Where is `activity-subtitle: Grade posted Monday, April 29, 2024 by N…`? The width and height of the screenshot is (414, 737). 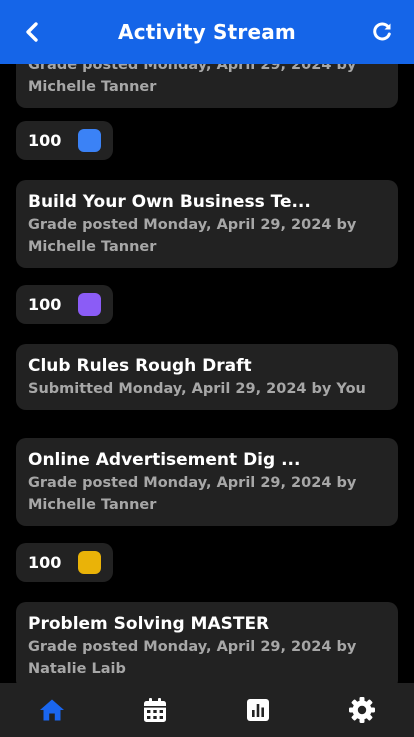
activity-subtitle: Grade posted Monday, April 29, 2024 by N… is located at coordinates (192, 658).